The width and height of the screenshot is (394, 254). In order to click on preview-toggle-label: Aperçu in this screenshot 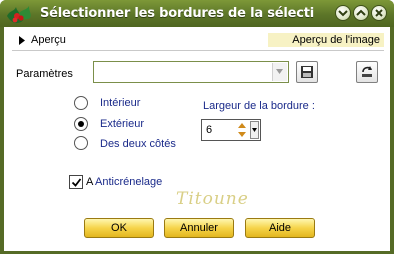, I will do `click(48, 40)`.